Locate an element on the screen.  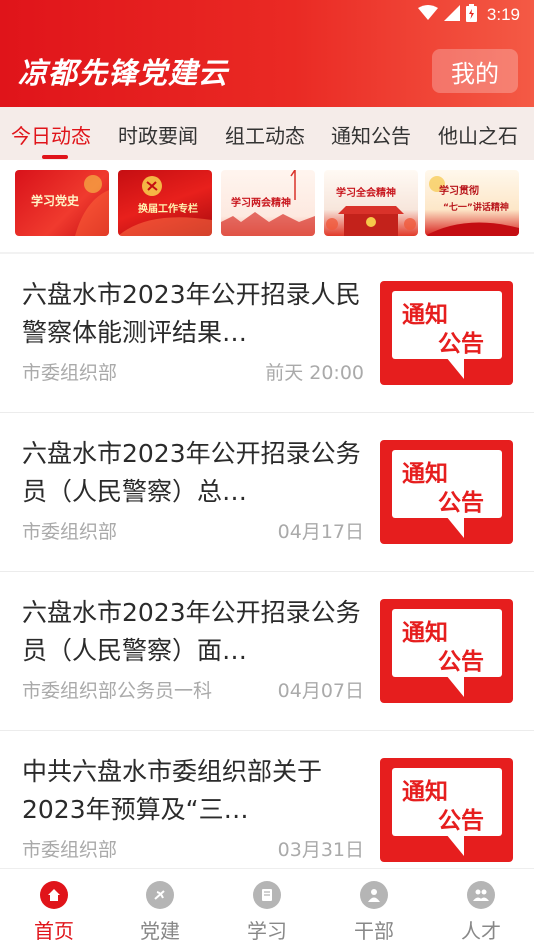
tab-political-news: 时政要闻 is located at coordinates (158, 134).